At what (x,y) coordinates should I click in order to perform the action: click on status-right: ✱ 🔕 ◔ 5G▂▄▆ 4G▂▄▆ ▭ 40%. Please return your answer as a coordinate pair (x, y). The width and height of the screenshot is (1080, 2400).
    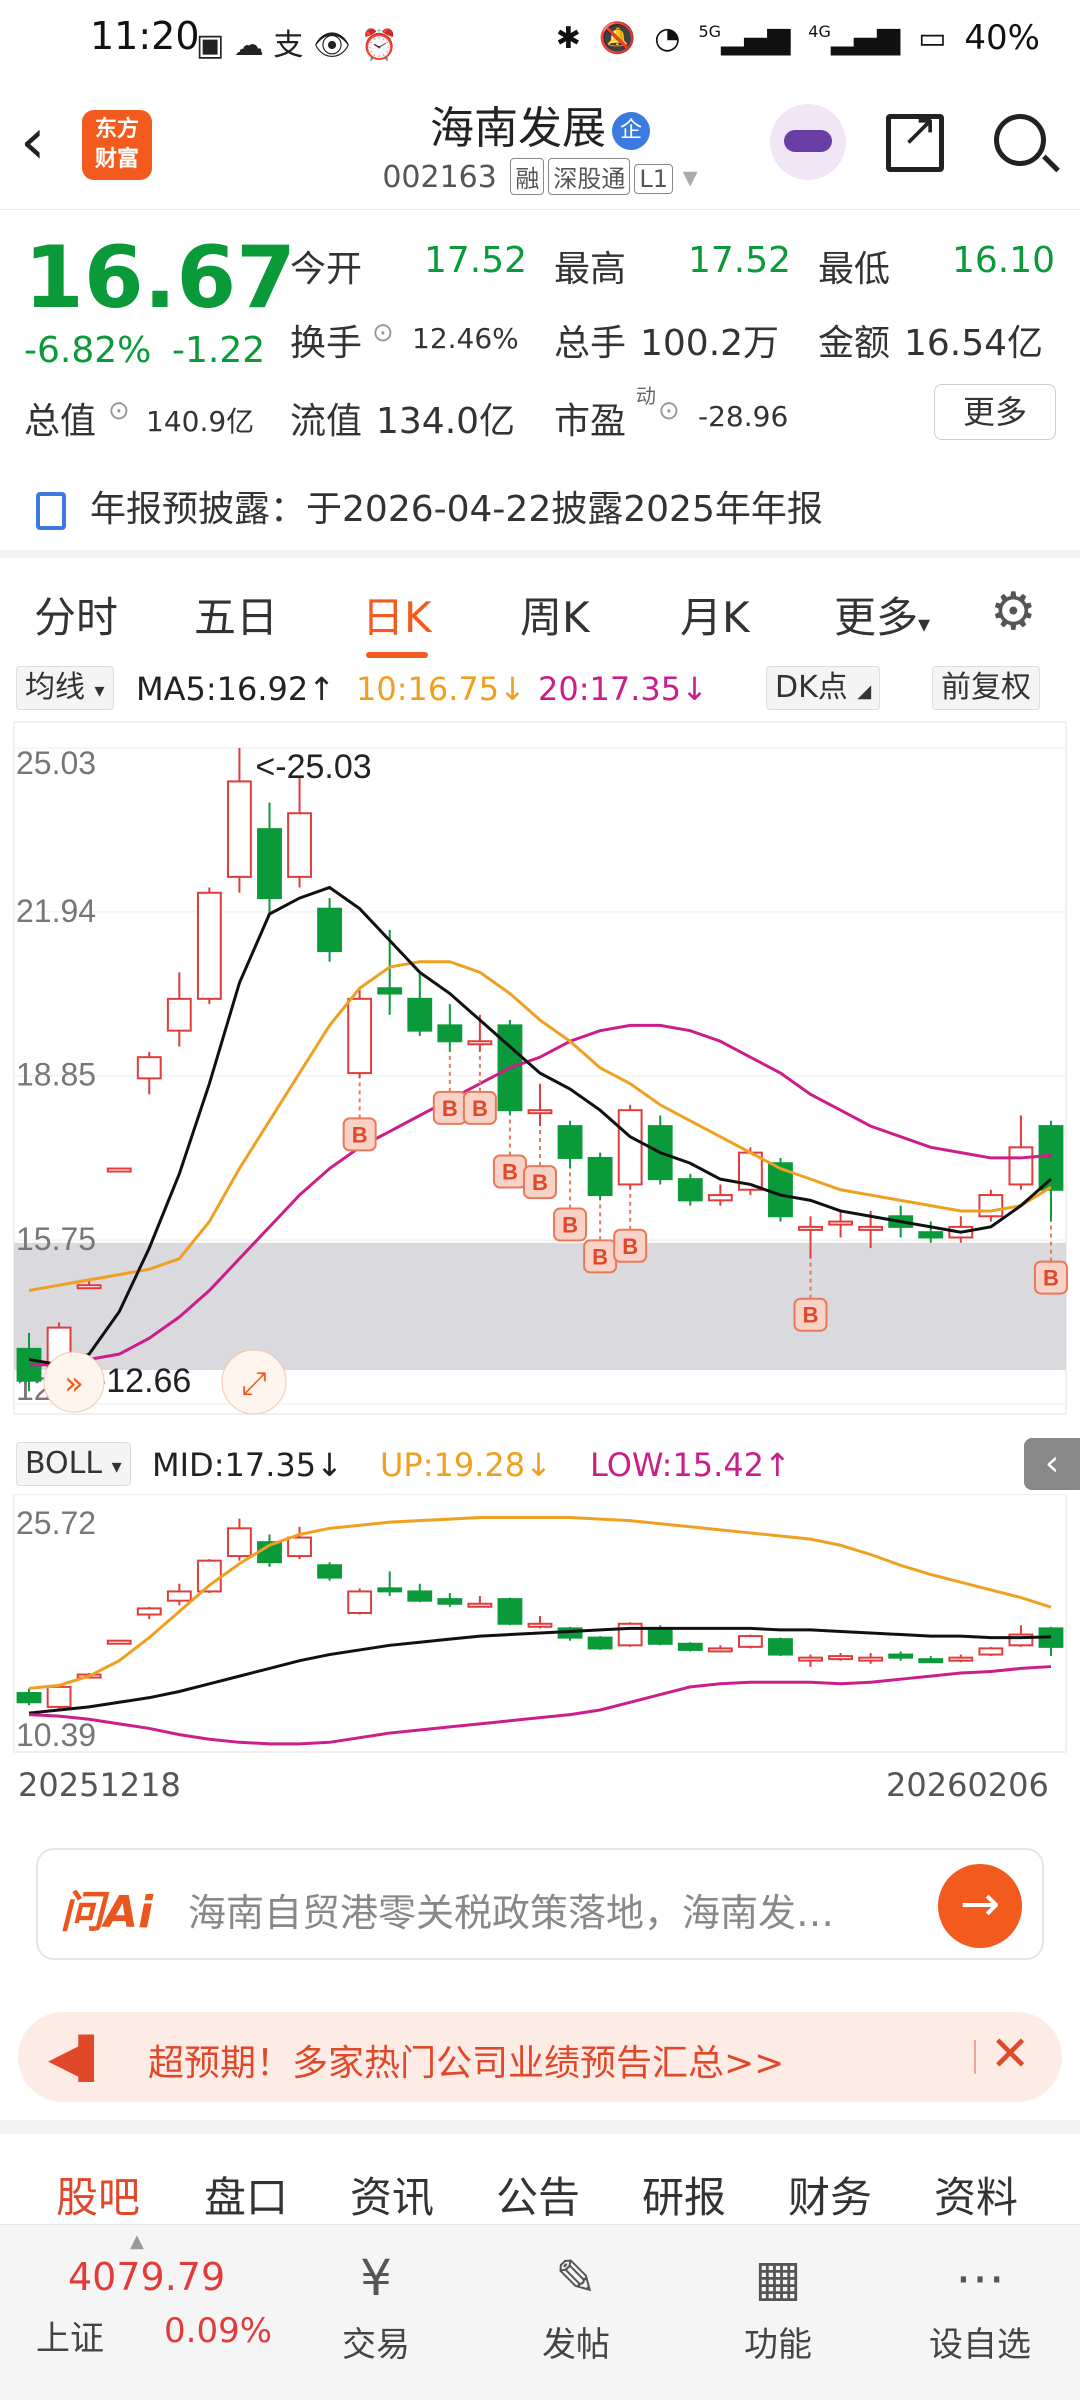
    Looking at the image, I should click on (798, 38).